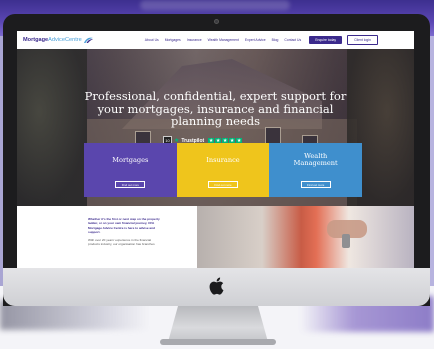  What do you see at coordinates (255, 40) in the screenshot?
I see `nav-expert-advice: Expert Advice` at bounding box center [255, 40].